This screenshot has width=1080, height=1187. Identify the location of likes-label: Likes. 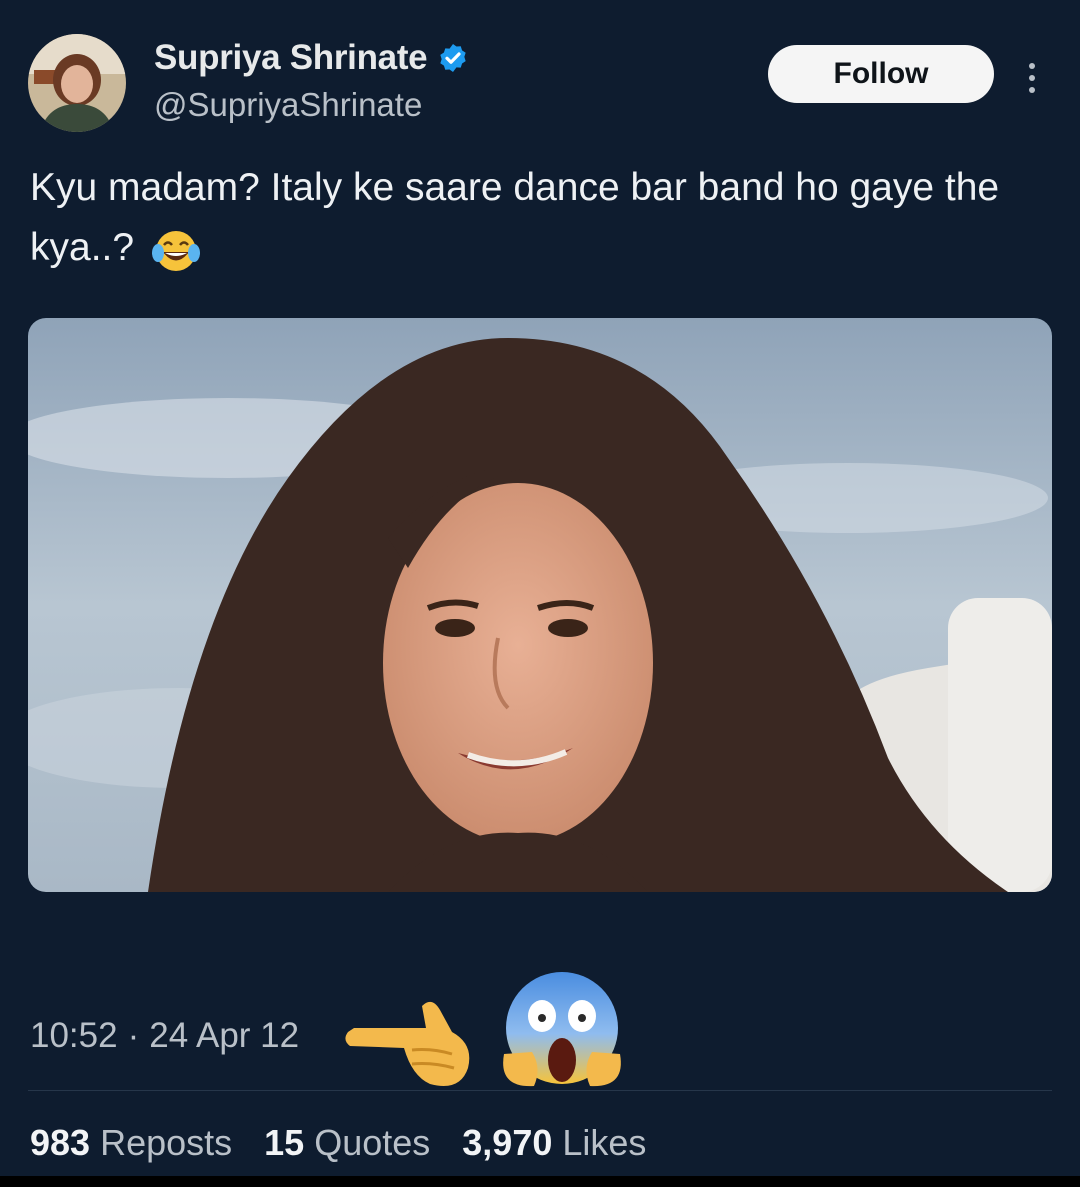
(604, 1142).